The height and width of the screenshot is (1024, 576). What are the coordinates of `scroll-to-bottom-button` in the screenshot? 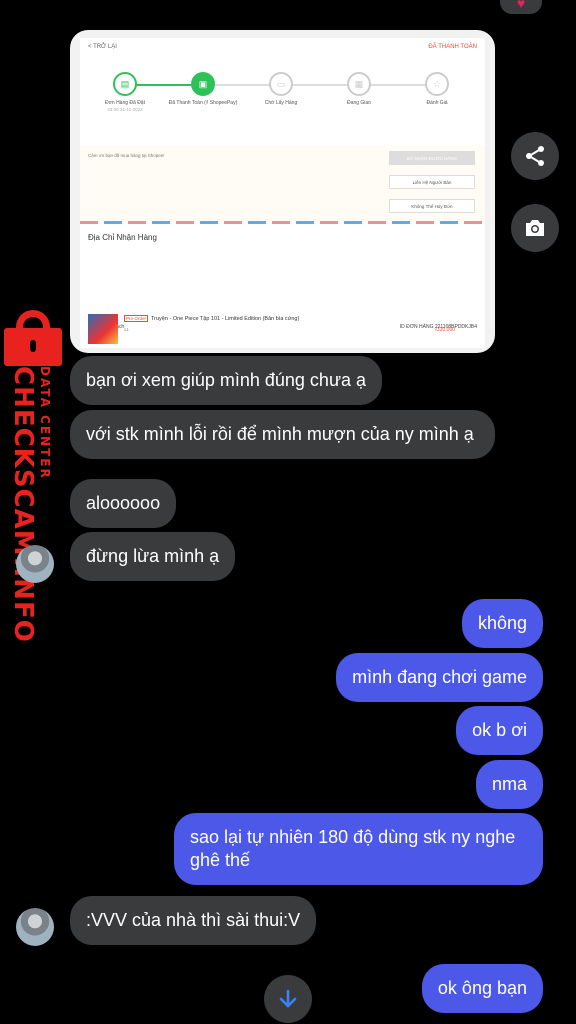 It's located at (288, 999).